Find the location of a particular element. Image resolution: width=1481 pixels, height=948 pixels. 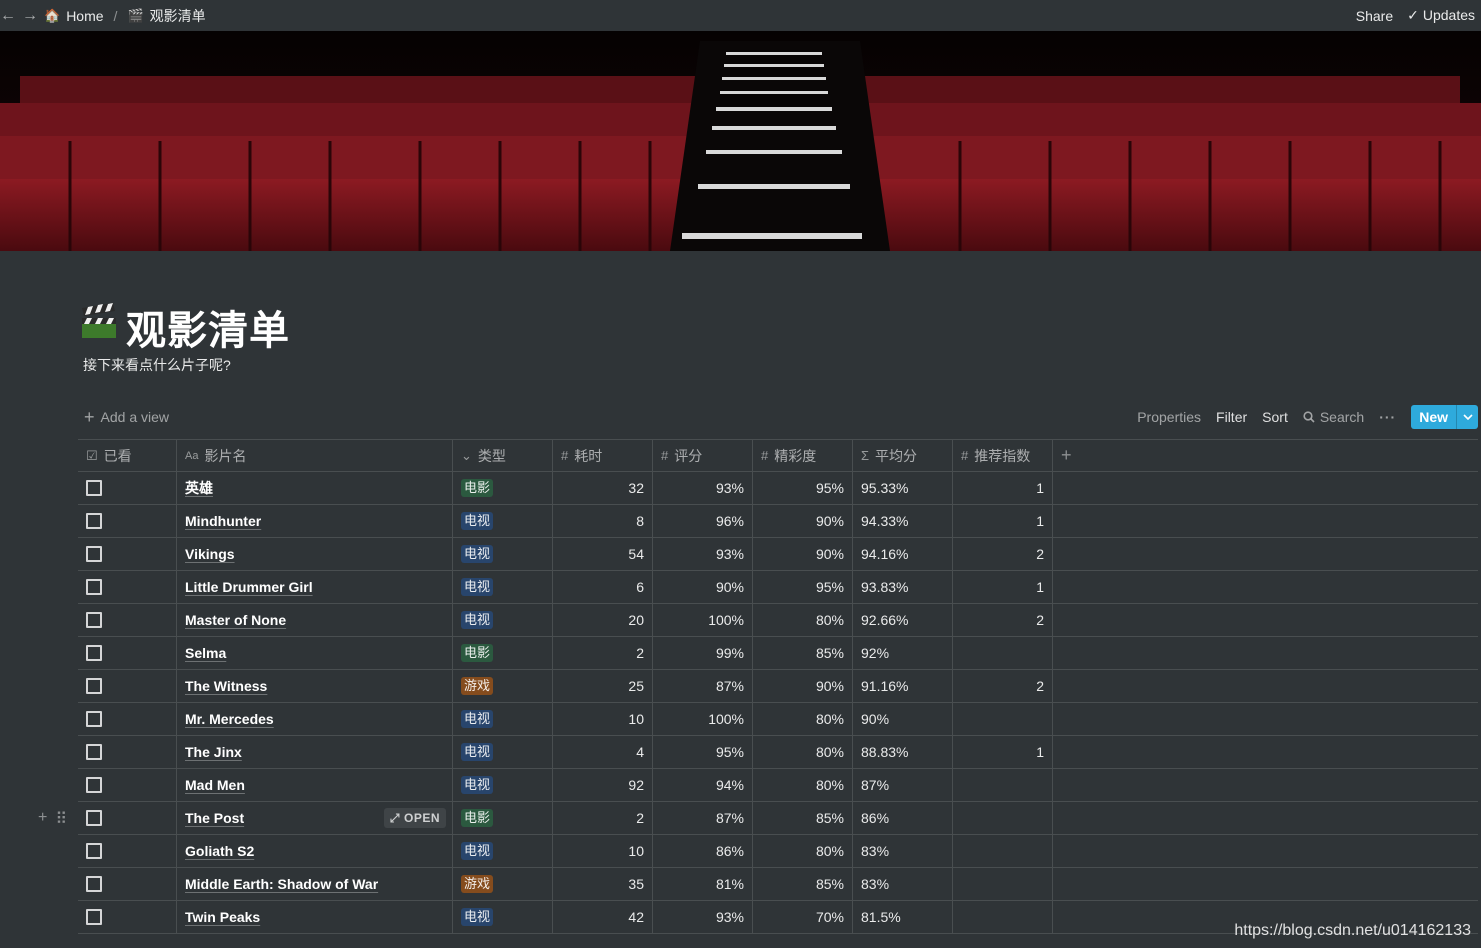

title-cell: Mindhunter is located at coordinates (315, 521).